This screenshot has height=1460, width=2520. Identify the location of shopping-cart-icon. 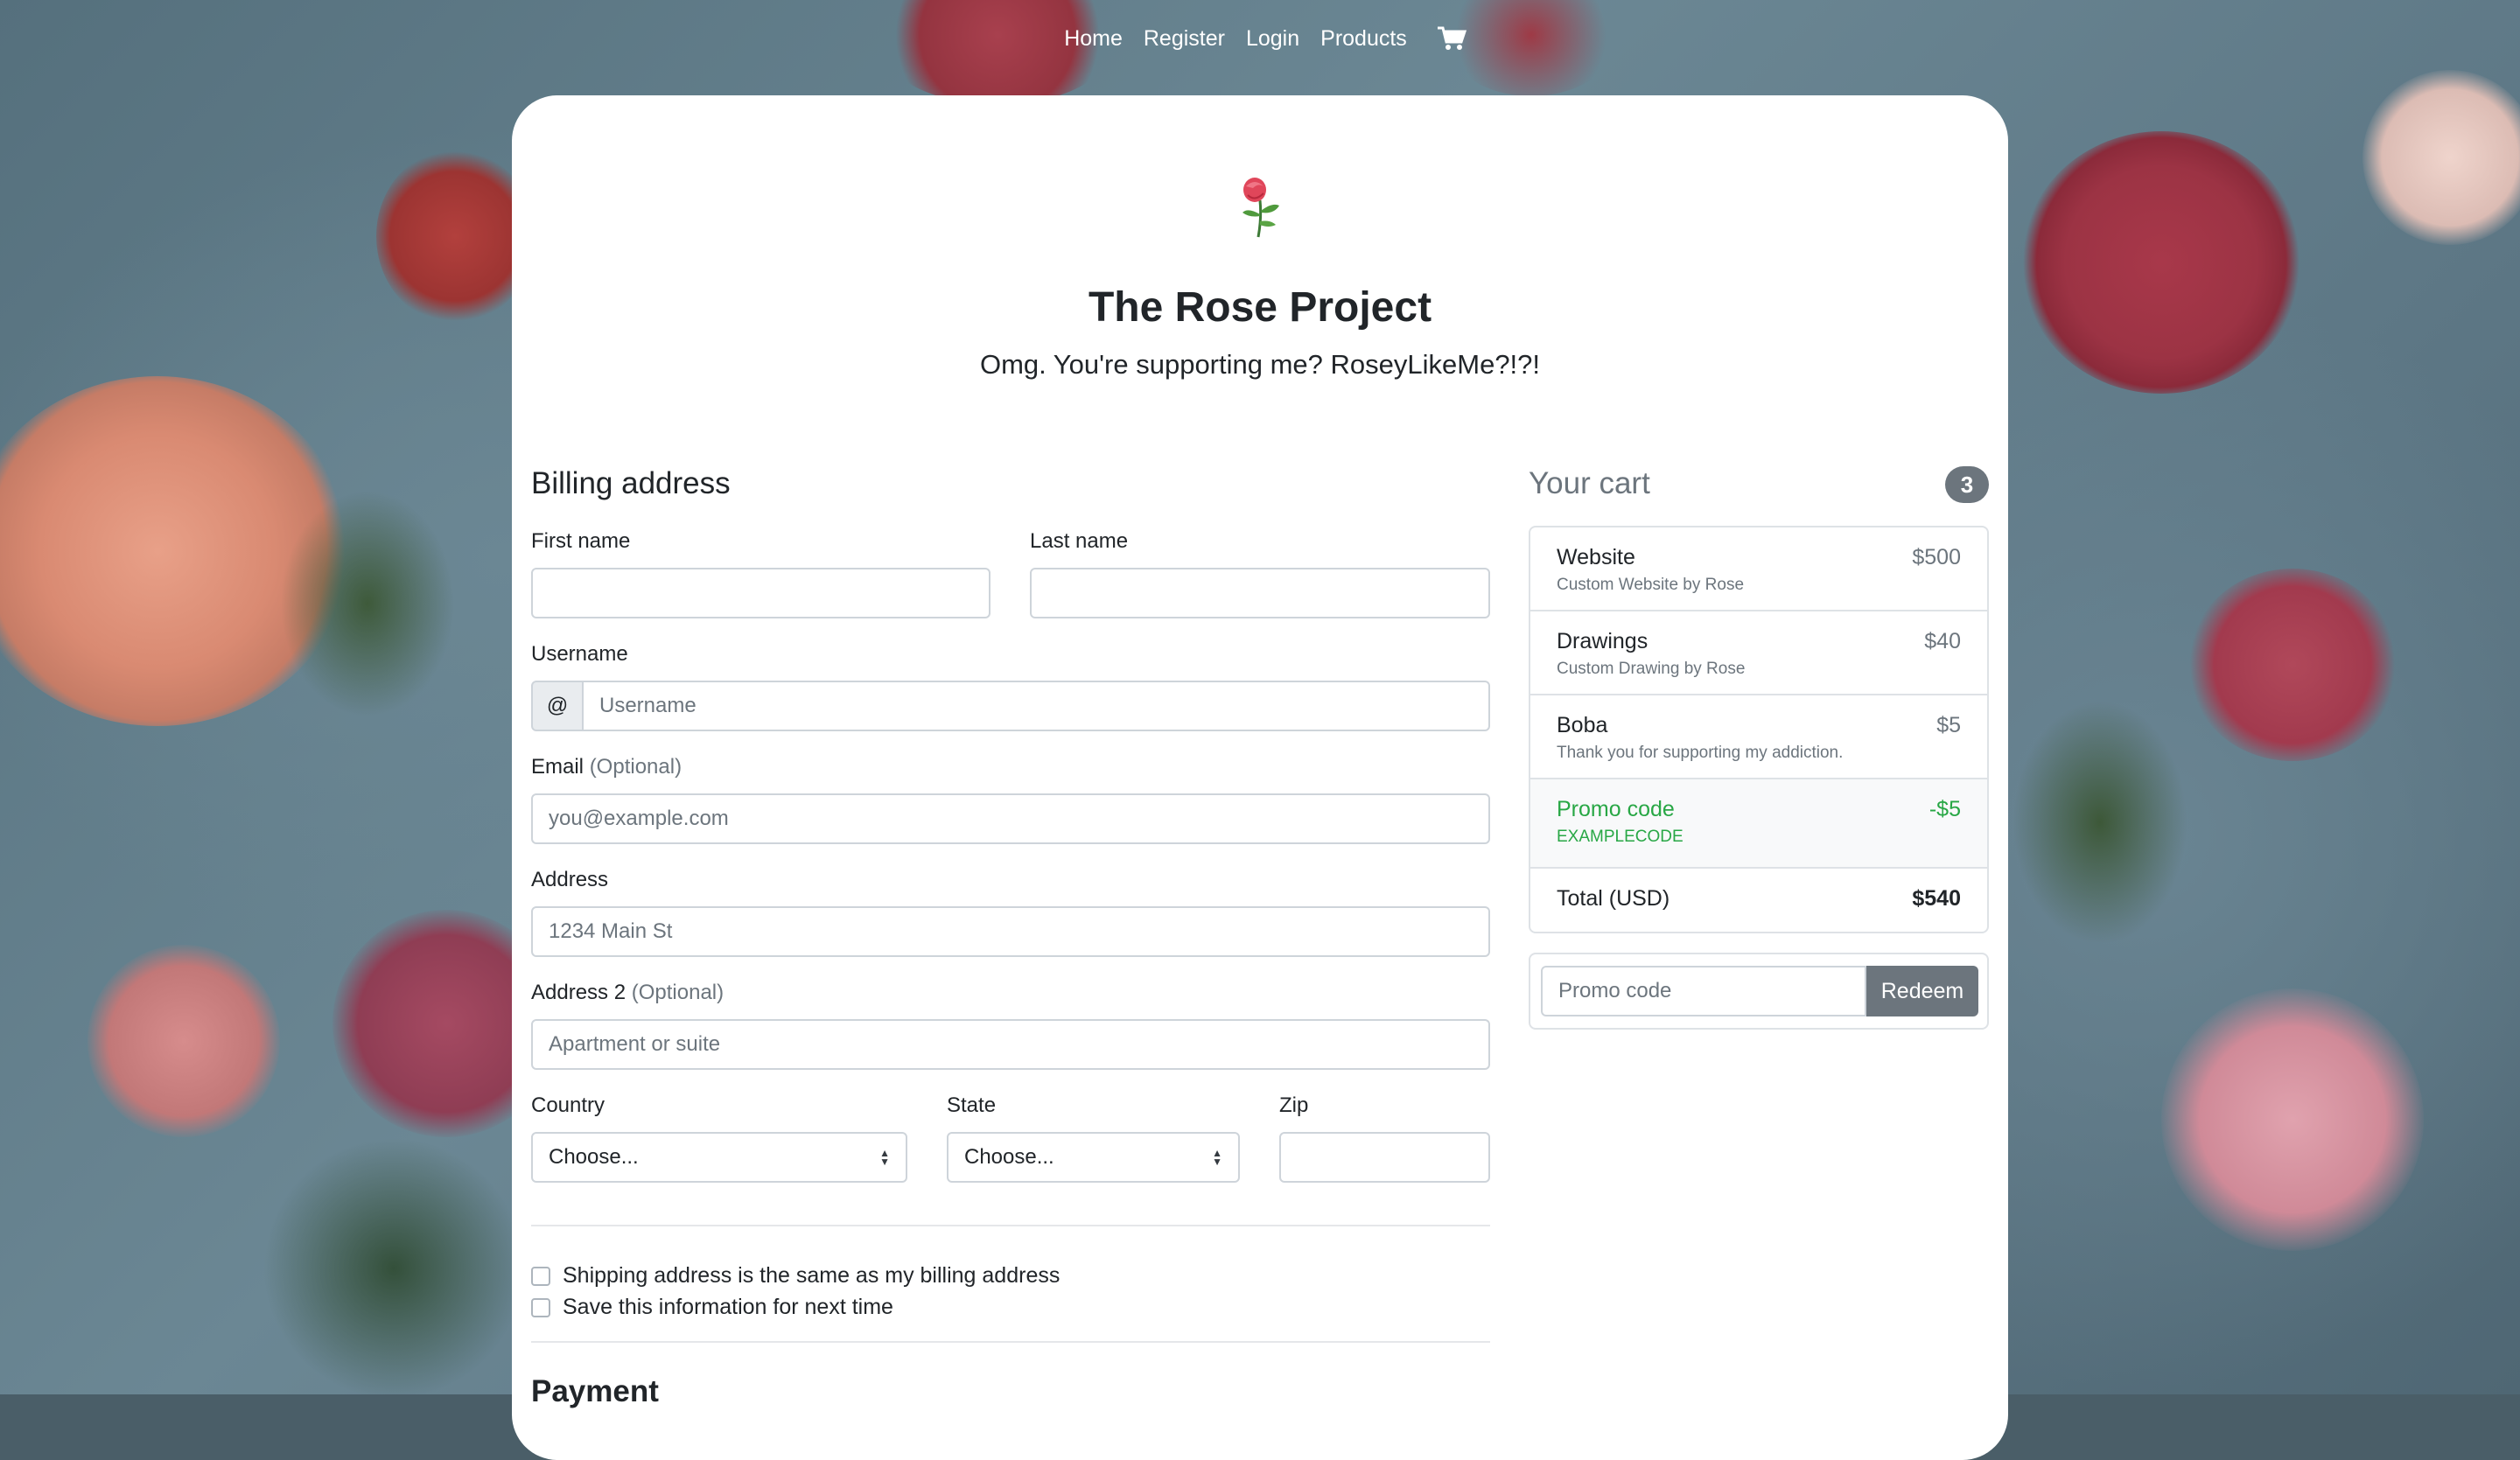
(1451, 39).